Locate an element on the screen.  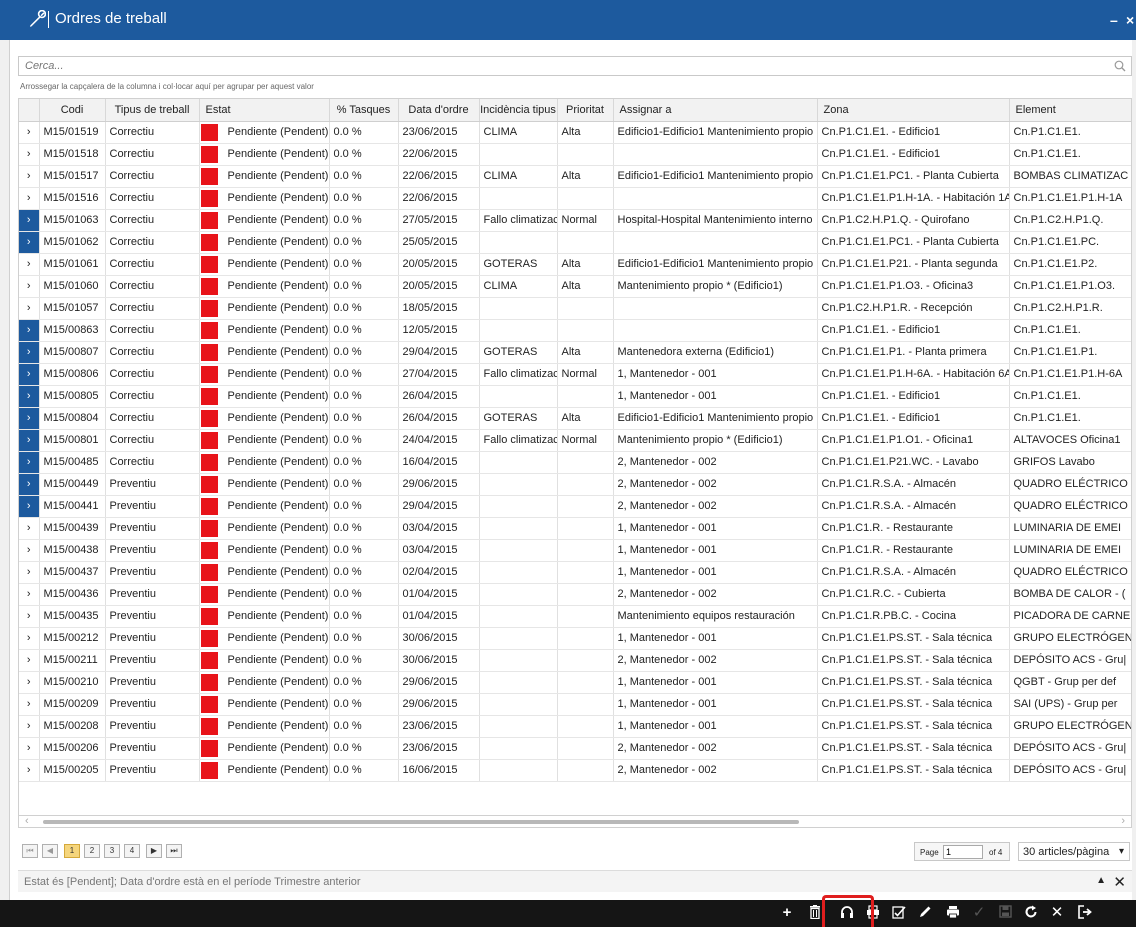
minimize-button: – is located at coordinates (1114, 20).